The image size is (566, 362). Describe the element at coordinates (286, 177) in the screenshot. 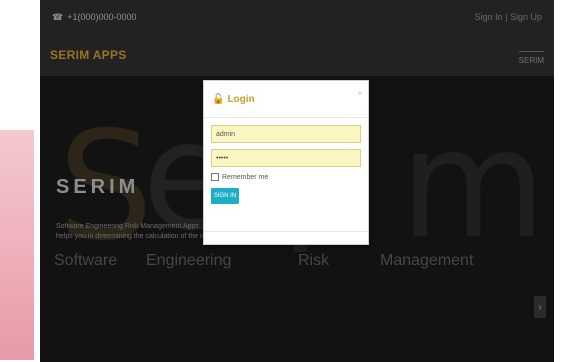

I see `remember-me-row: Remember me` at that location.